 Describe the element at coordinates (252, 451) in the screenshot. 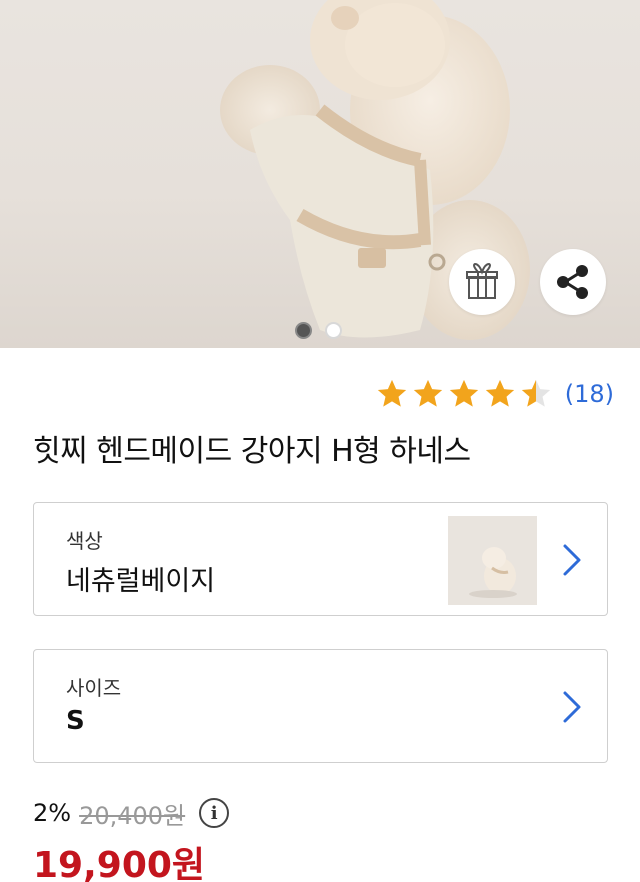

I see `product-title: 힛찌 헨드메이드 강아지 H형 하네스` at that location.